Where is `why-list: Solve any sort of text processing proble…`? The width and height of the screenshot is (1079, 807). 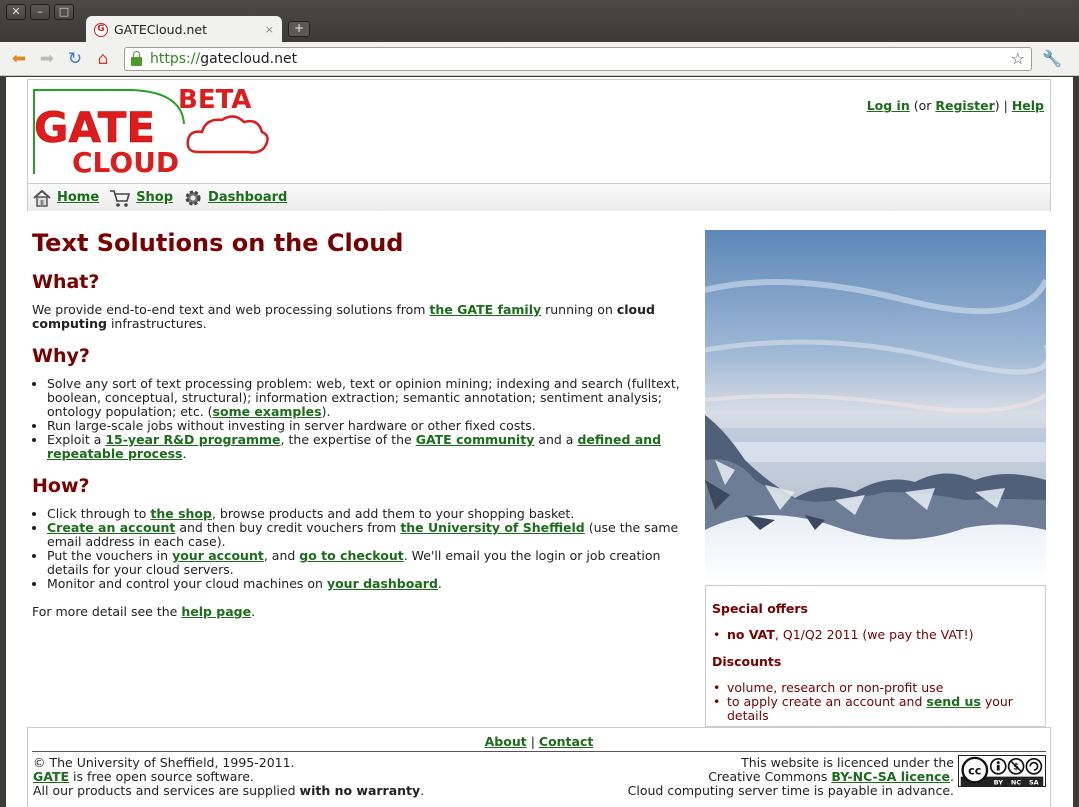 why-list: Solve any sort of text processing proble… is located at coordinates (367, 419).